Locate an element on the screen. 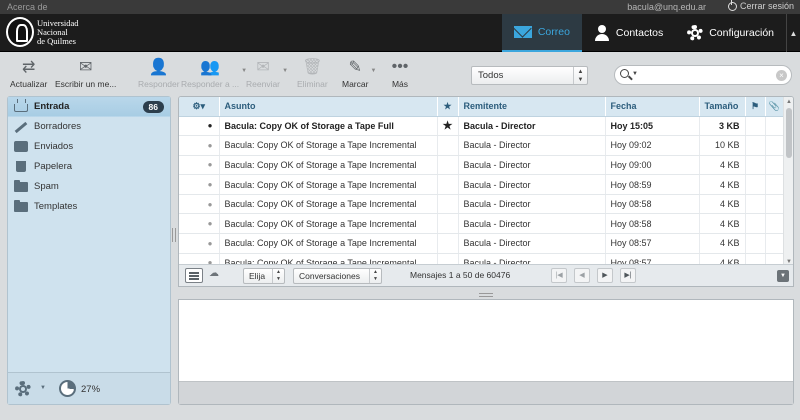 This screenshot has width=800, height=420. list-options-gear-icon: ⚙▾ is located at coordinates (199, 107).